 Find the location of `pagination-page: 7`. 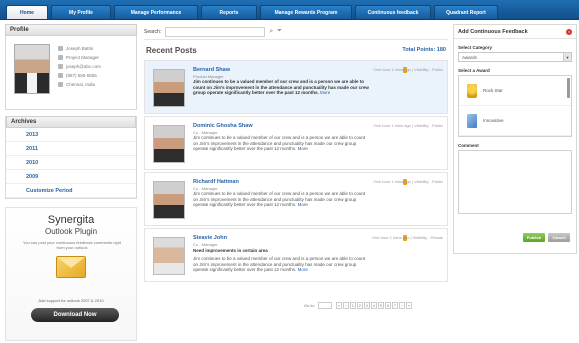

pagination-page: 7 is located at coordinates (394, 305).